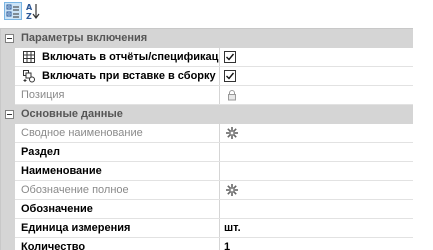  Describe the element at coordinates (316, 228) in the screenshot. I see `property-value: шт.` at that location.